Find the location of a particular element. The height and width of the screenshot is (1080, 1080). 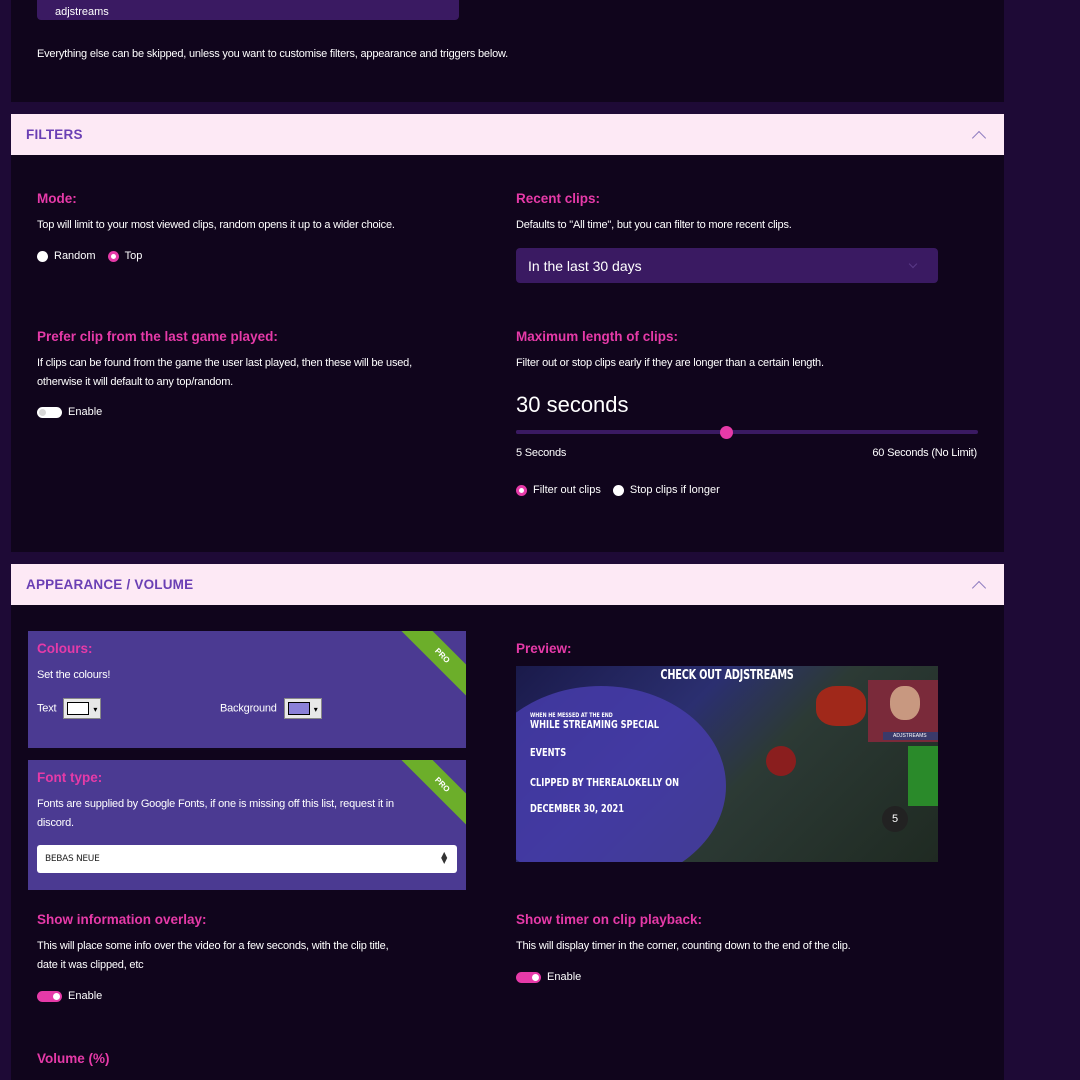

overlay-toggle-row: Enable is located at coordinates (69, 996).